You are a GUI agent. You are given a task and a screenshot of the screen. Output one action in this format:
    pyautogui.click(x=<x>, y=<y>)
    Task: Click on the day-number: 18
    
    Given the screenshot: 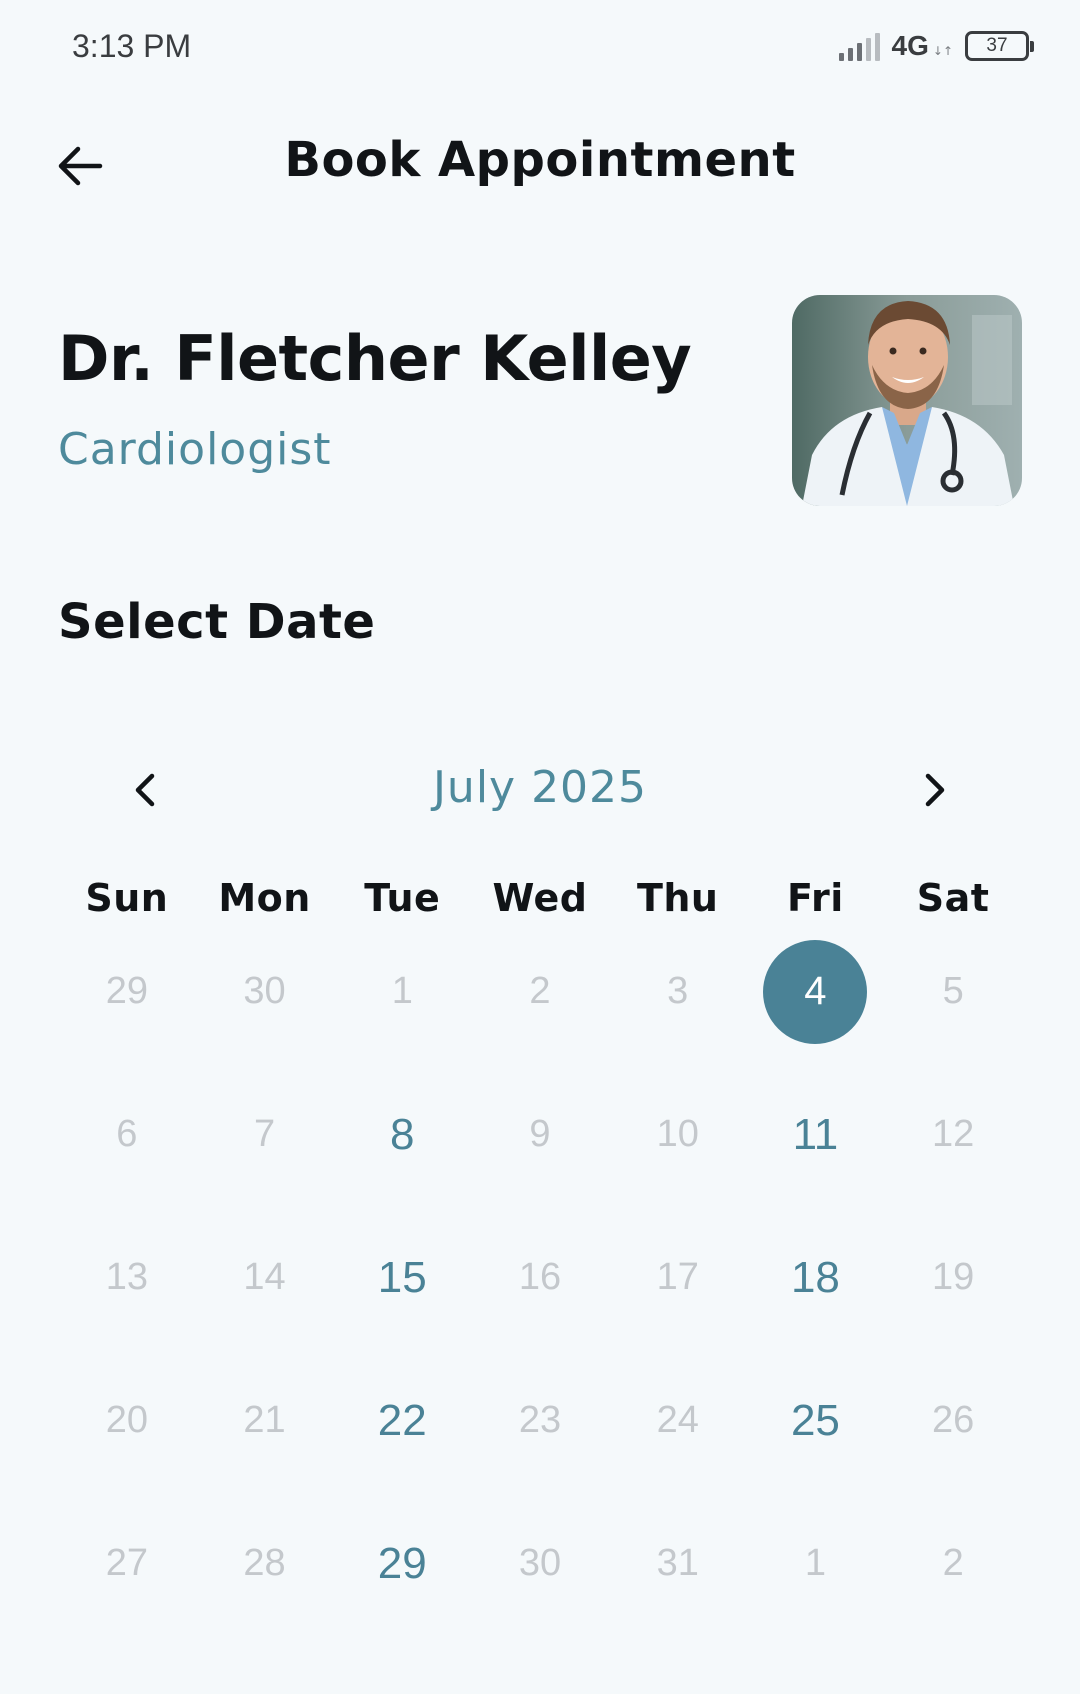 What is the action you would take?
    pyautogui.click(x=815, y=1277)
    